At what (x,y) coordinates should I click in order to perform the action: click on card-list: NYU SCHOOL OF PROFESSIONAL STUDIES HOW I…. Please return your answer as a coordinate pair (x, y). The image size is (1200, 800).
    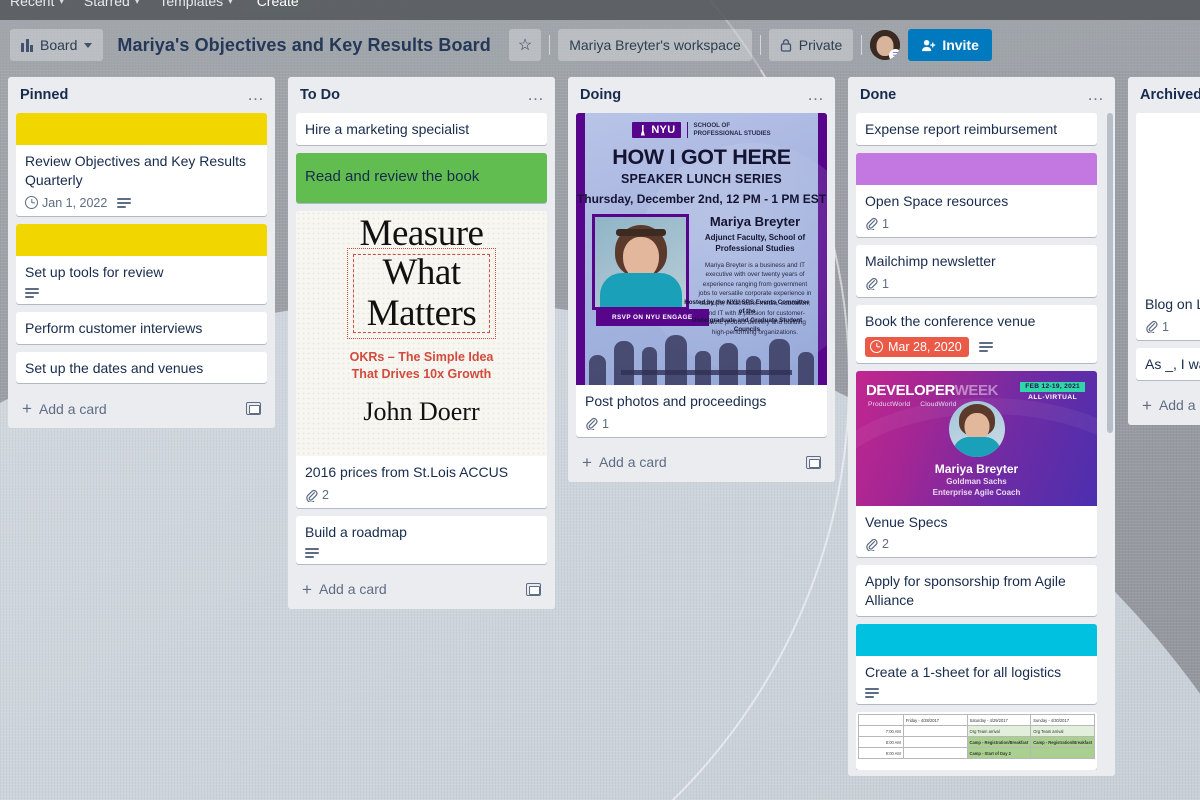
    Looking at the image, I should click on (701, 275).